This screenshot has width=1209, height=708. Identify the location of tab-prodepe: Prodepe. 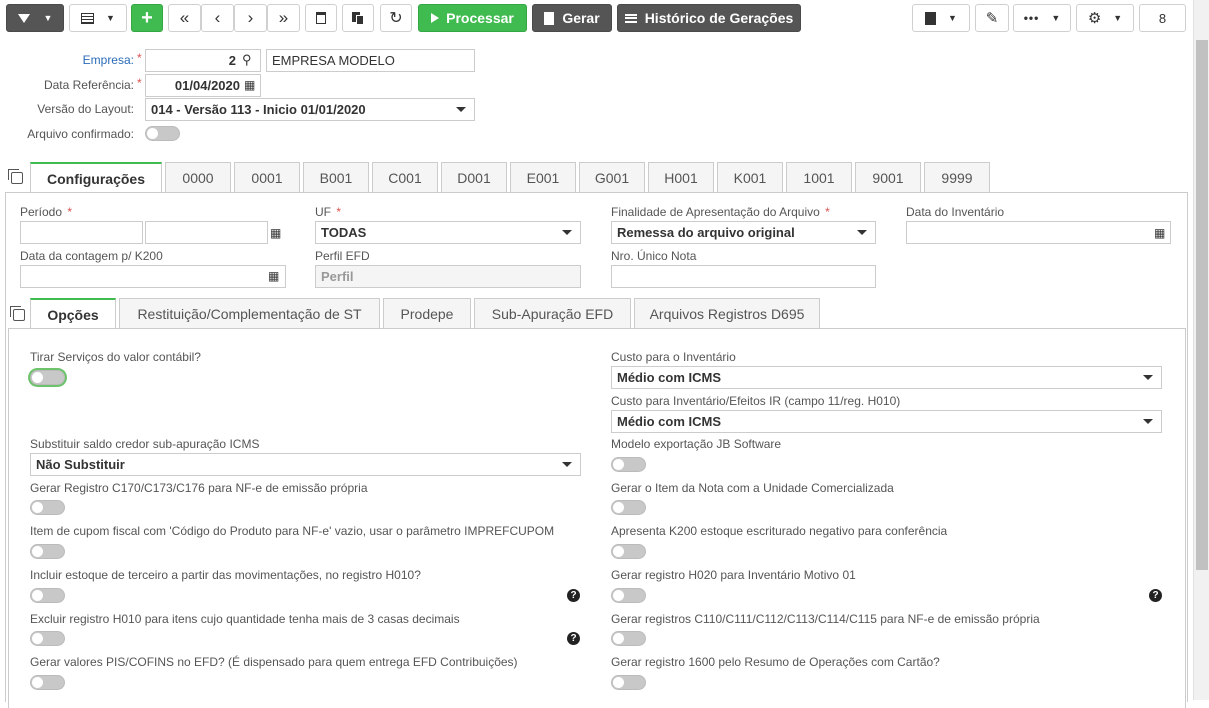
(427, 313).